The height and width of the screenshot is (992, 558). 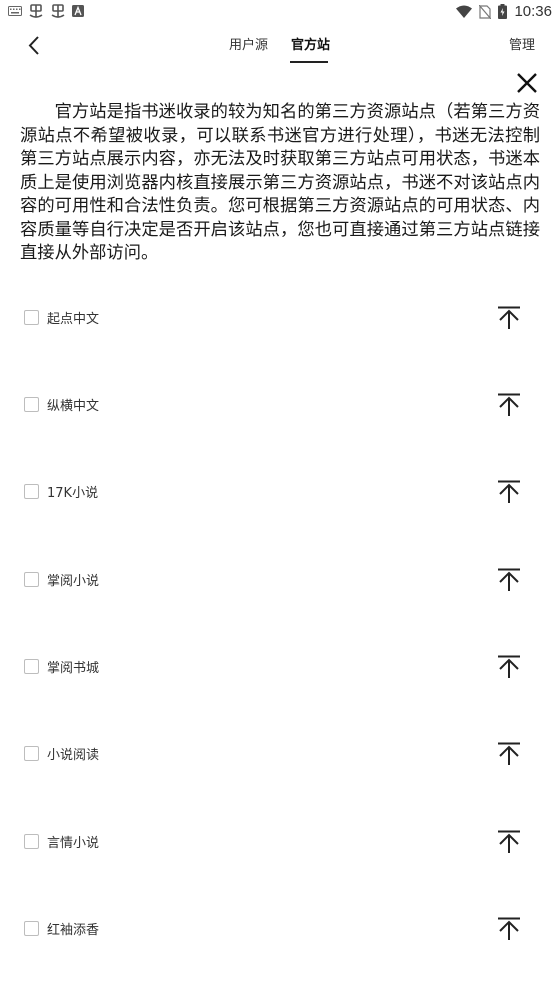 What do you see at coordinates (533, 11) in the screenshot?
I see `status-time: 10:36` at bounding box center [533, 11].